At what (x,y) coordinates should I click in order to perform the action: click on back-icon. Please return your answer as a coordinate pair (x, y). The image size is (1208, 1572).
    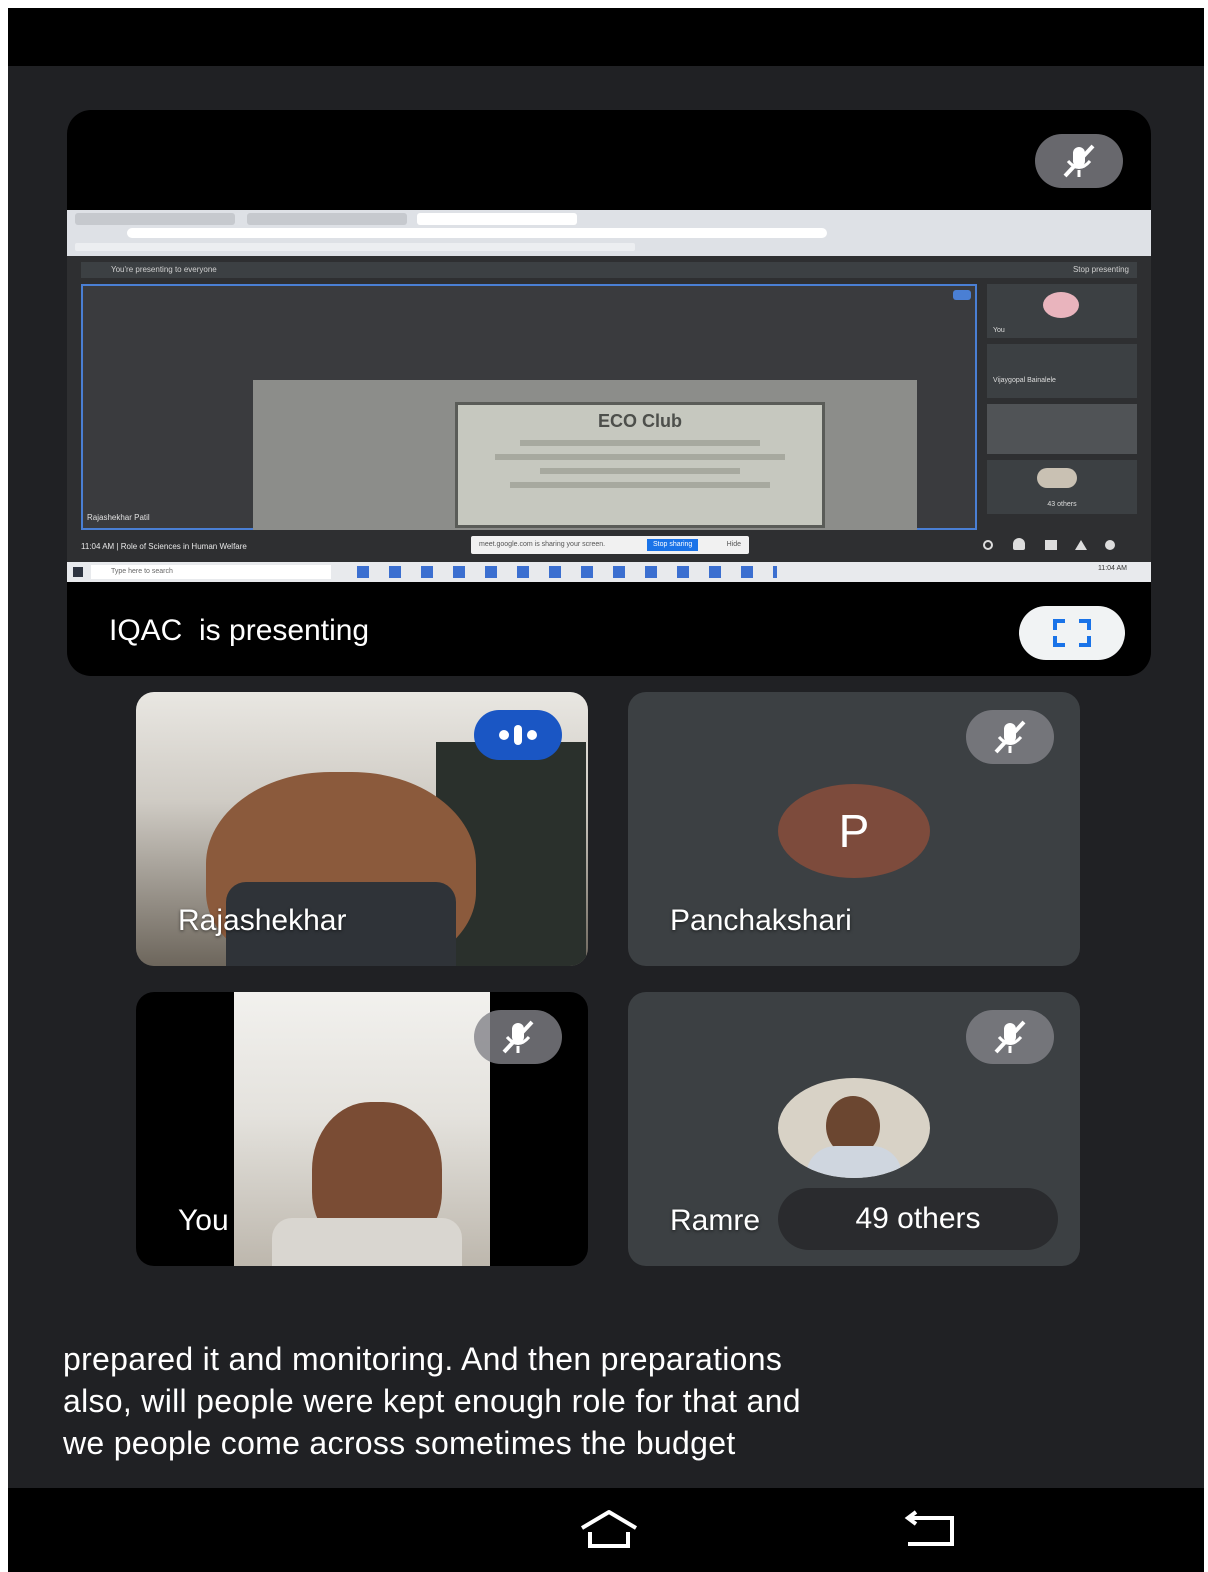
    Looking at the image, I should click on (929, 1528).